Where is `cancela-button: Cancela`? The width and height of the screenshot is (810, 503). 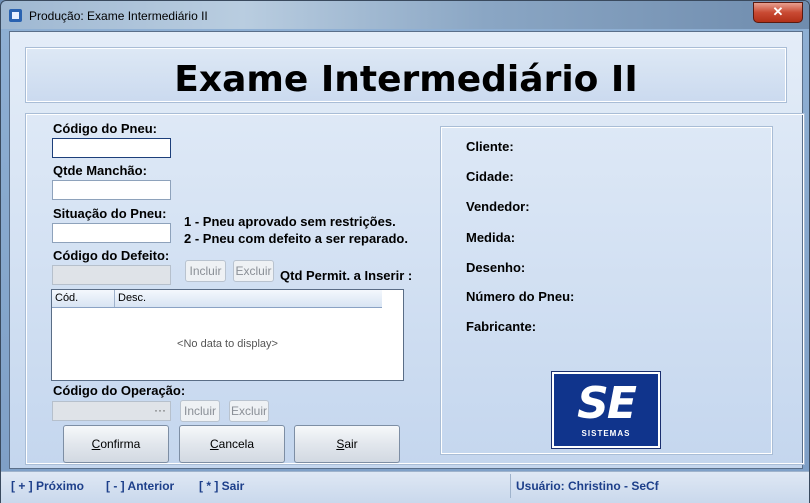 cancela-button: Cancela is located at coordinates (232, 444).